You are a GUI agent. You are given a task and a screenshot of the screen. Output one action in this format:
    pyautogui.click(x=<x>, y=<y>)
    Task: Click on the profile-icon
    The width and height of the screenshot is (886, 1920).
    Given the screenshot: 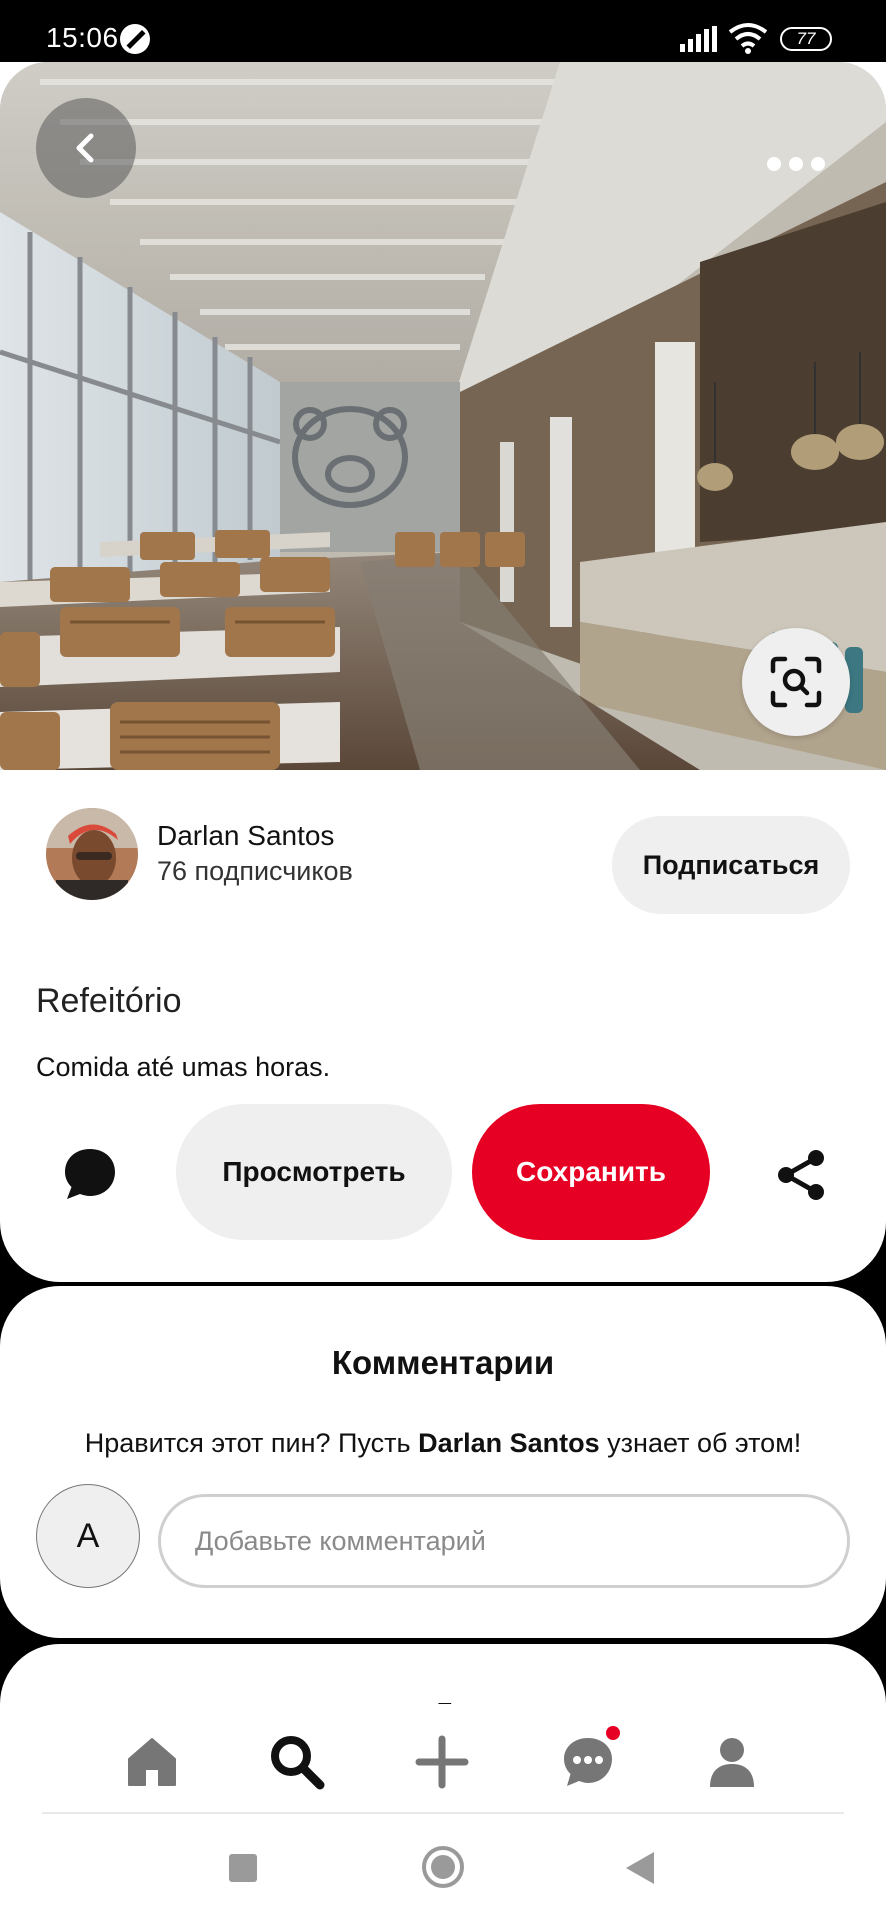 What is the action you would take?
    pyautogui.click(x=732, y=1762)
    